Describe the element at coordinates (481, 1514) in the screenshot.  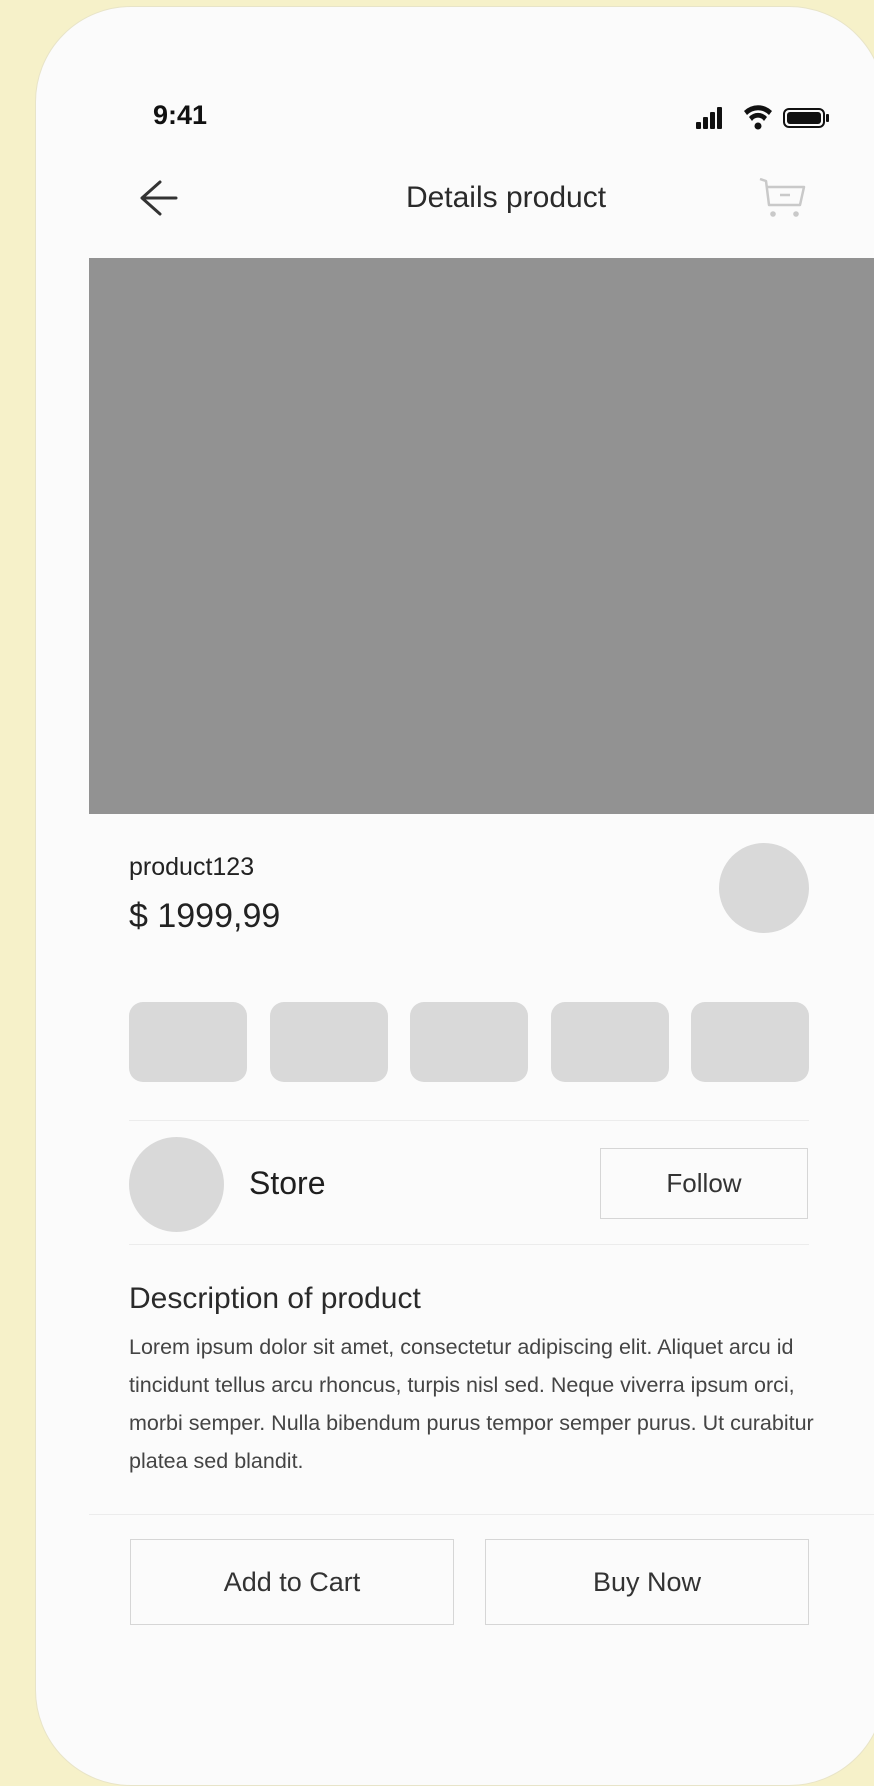
I see `bottom-divider` at that location.